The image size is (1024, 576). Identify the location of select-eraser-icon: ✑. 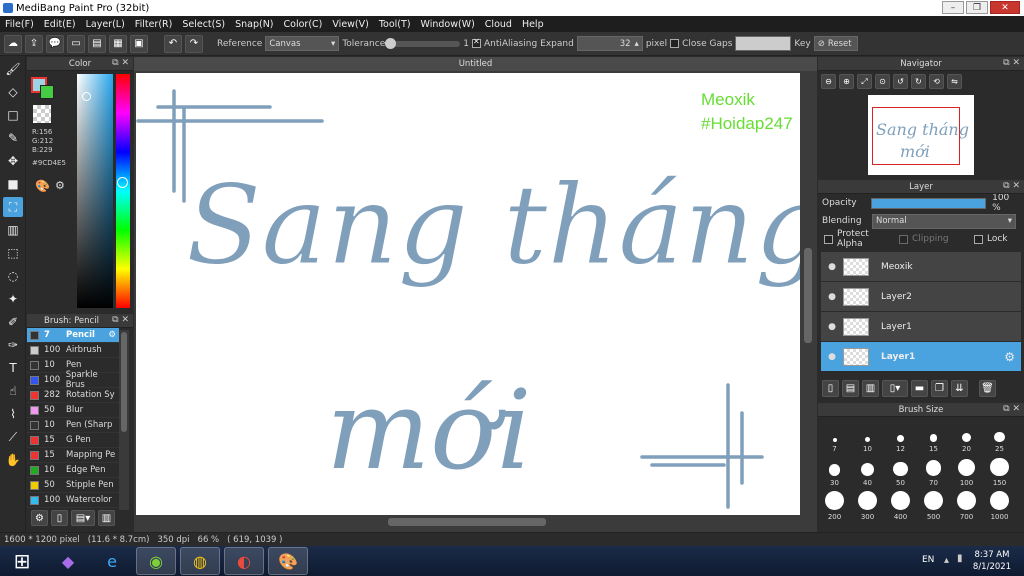
(13, 345).